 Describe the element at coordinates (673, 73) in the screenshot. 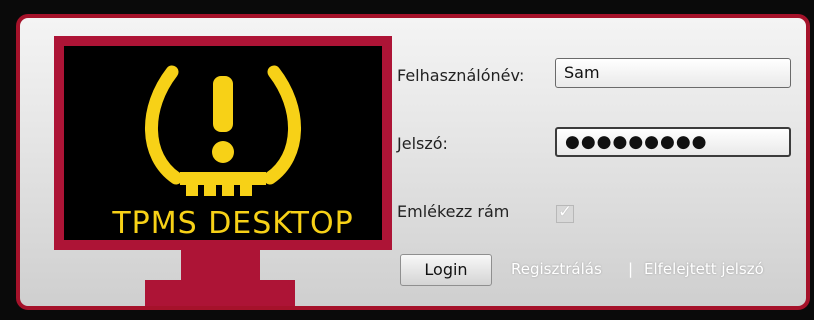

I see `username-field: Sam` at that location.